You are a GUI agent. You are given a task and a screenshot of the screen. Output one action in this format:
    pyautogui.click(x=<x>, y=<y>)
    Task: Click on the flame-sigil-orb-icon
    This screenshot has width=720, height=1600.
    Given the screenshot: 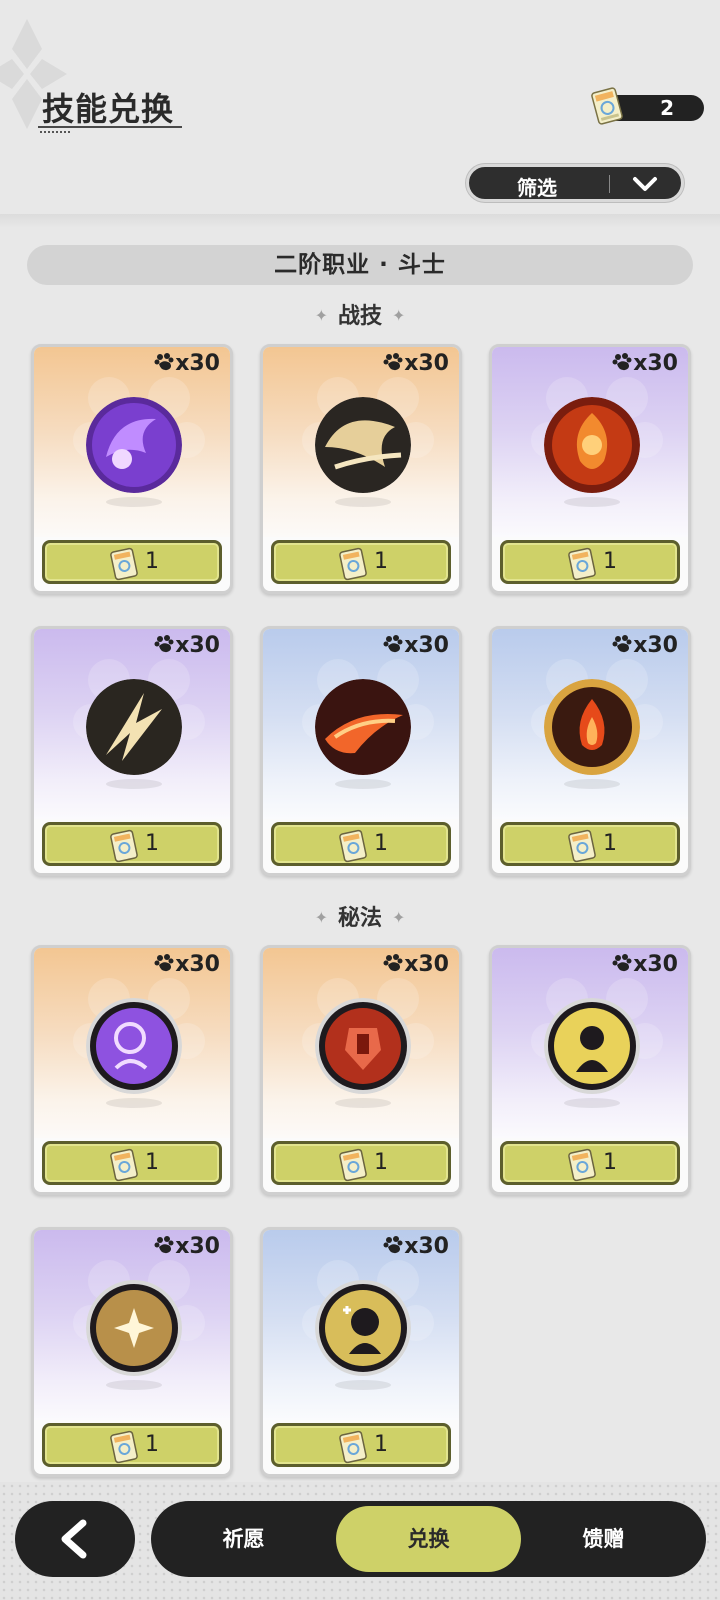 What is the action you would take?
    pyautogui.click(x=592, y=445)
    